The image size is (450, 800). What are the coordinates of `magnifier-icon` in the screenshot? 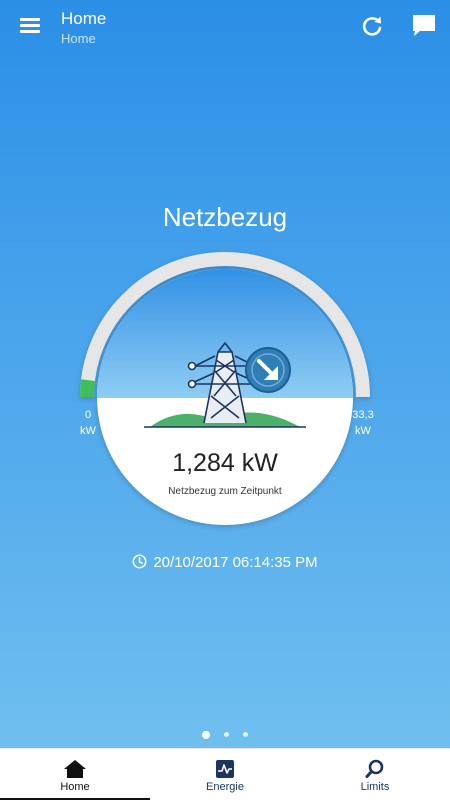 It's located at (375, 769).